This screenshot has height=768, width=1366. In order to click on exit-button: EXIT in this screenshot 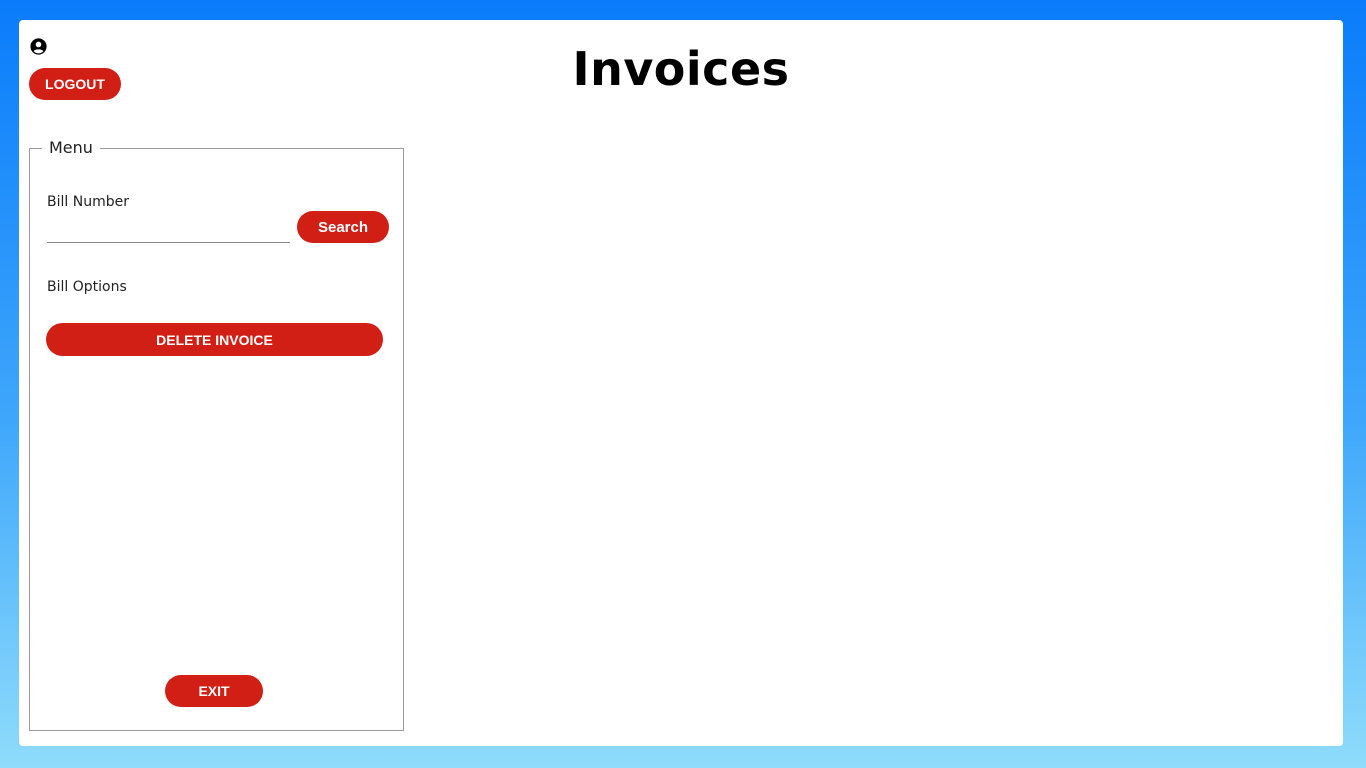, I will do `click(214, 691)`.